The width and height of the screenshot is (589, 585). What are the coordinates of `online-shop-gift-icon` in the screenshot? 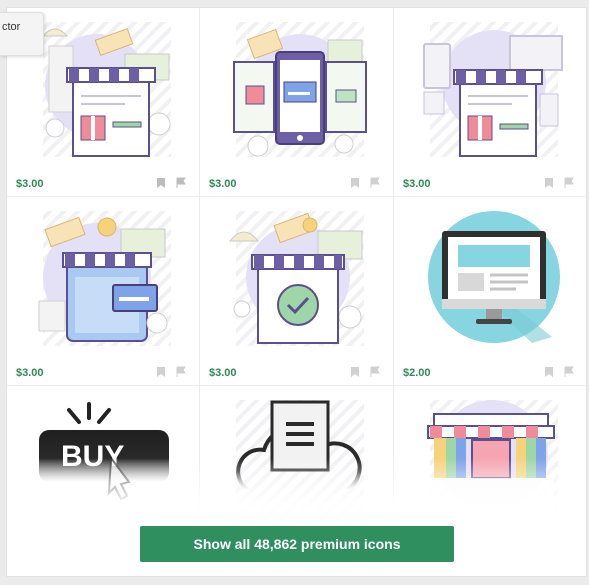 It's located at (104, 91).